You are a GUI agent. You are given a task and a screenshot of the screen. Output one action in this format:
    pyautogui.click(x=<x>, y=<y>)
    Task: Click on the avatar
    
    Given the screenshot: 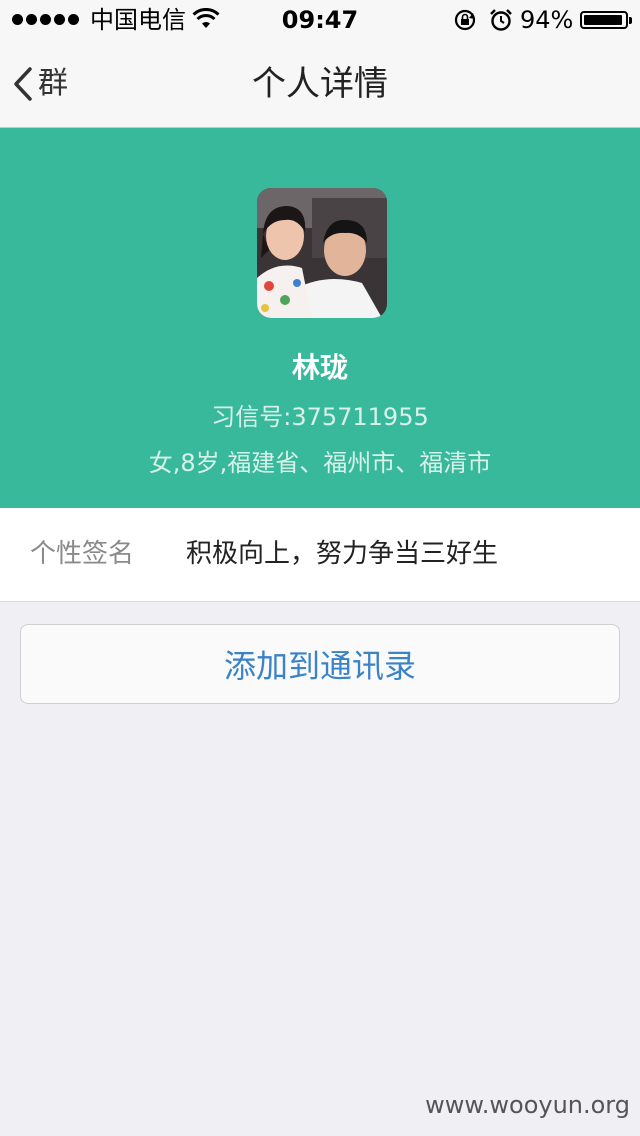 What is the action you would take?
    pyautogui.click(x=322, y=253)
    